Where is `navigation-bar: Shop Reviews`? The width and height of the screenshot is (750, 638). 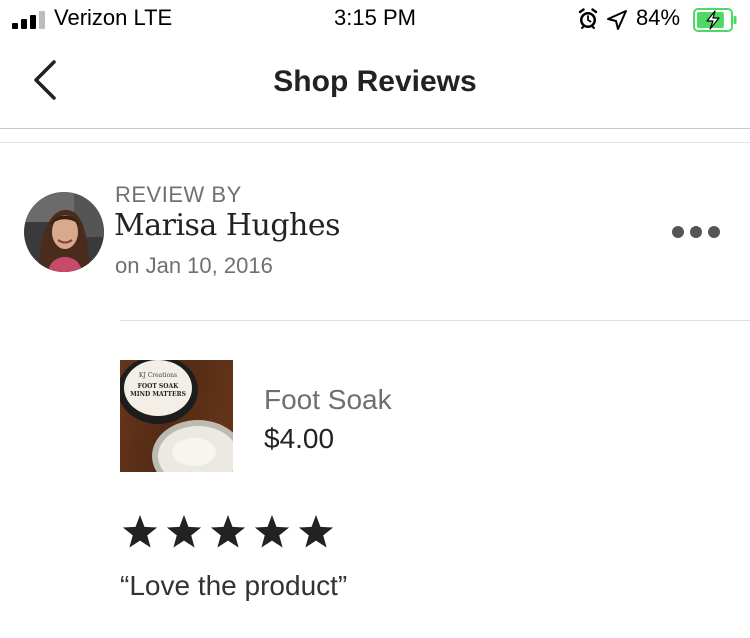
navigation-bar: Shop Reviews is located at coordinates (375, 84).